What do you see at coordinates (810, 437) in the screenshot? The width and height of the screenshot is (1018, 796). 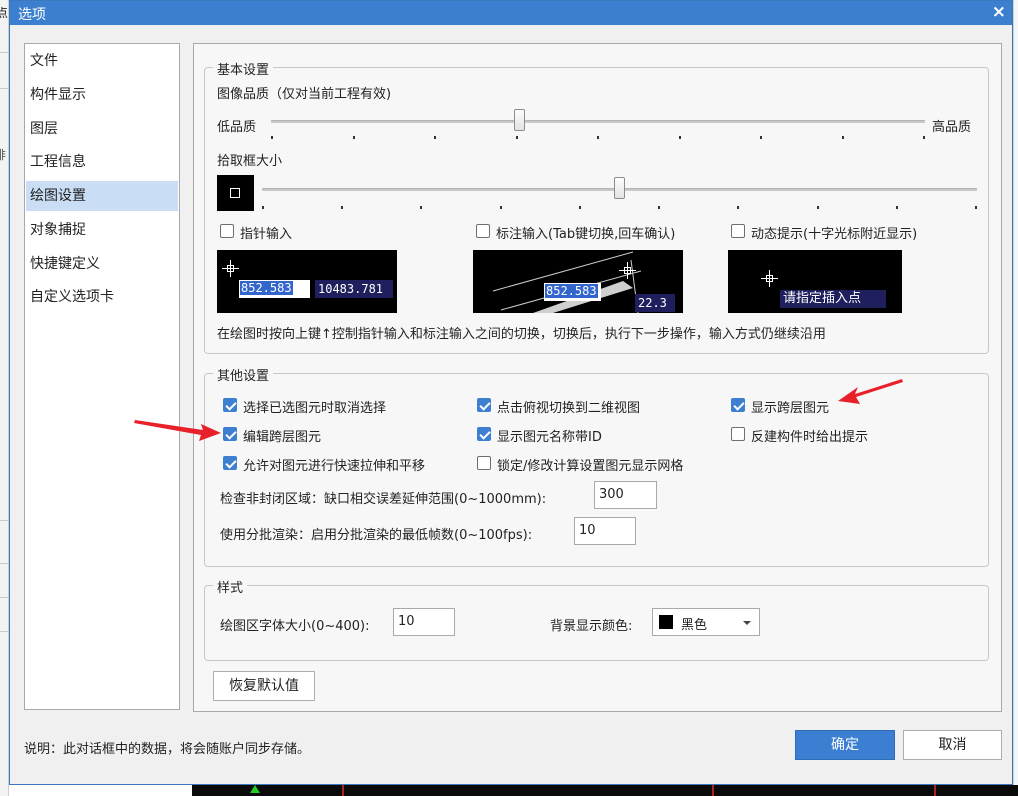 I see `reverse-build-prompt-label: 反建构件时给出提示` at bounding box center [810, 437].